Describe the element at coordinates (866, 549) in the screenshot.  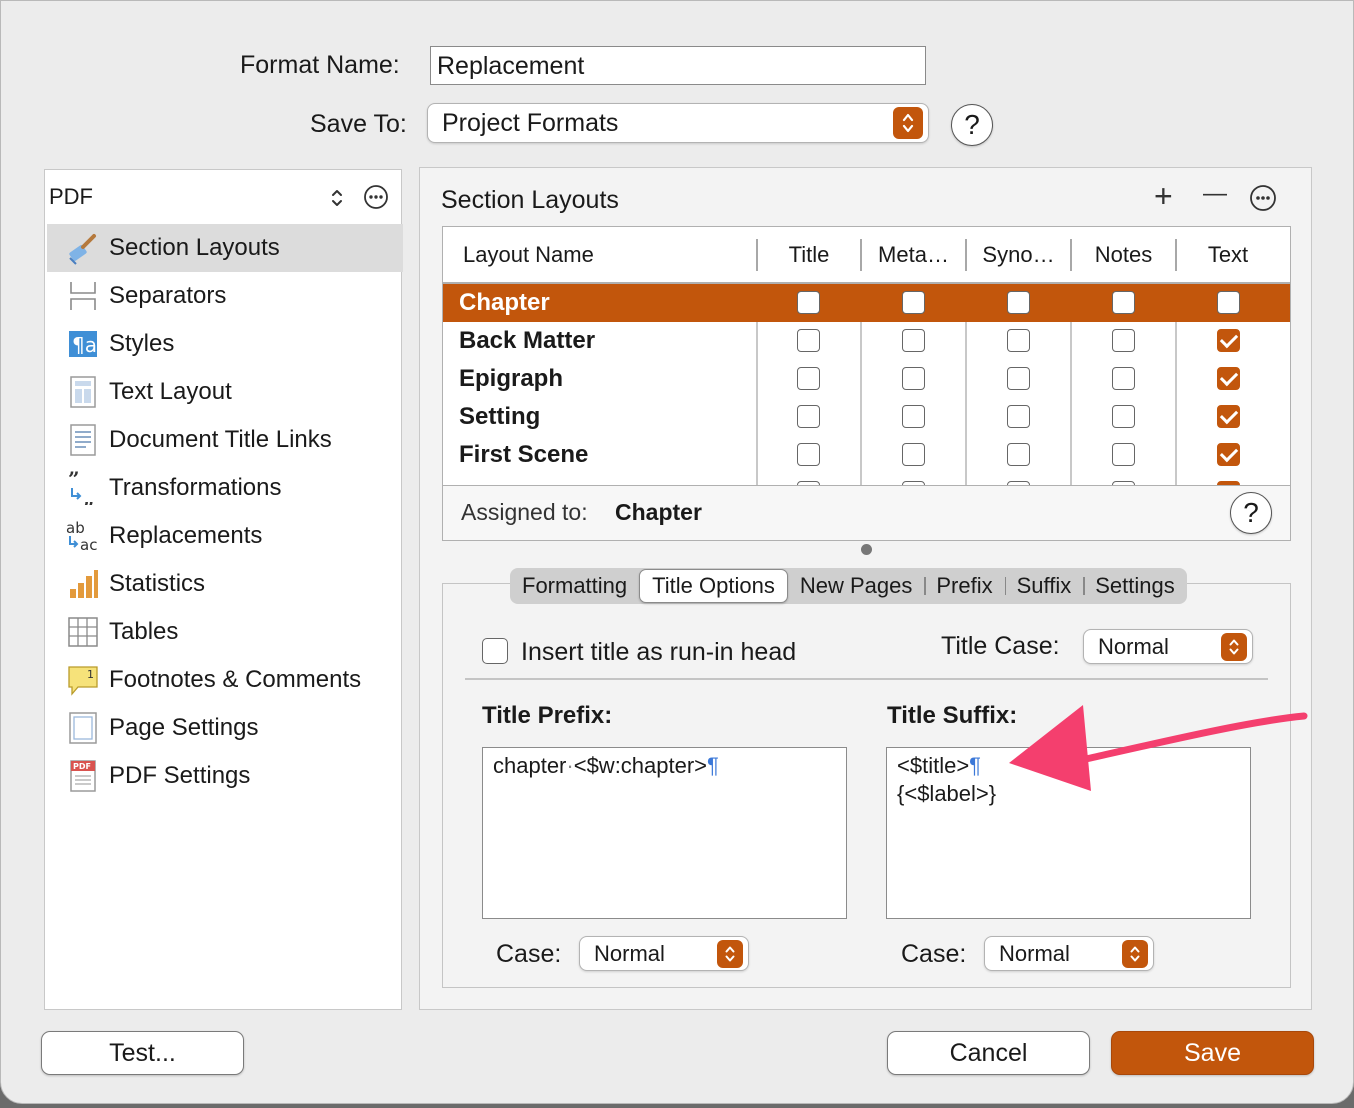
I see `split-handle` at that location.